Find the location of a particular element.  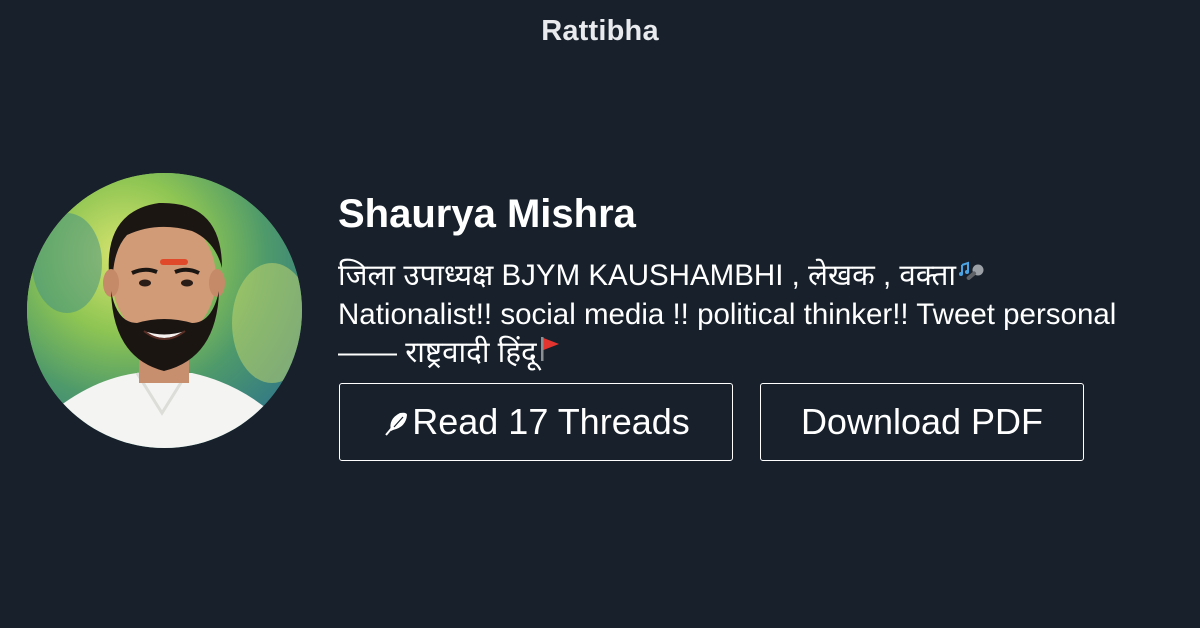

bio-line-3-text: —— राष्ट्रवादी हिंदू is located at coordinates (437, 353).